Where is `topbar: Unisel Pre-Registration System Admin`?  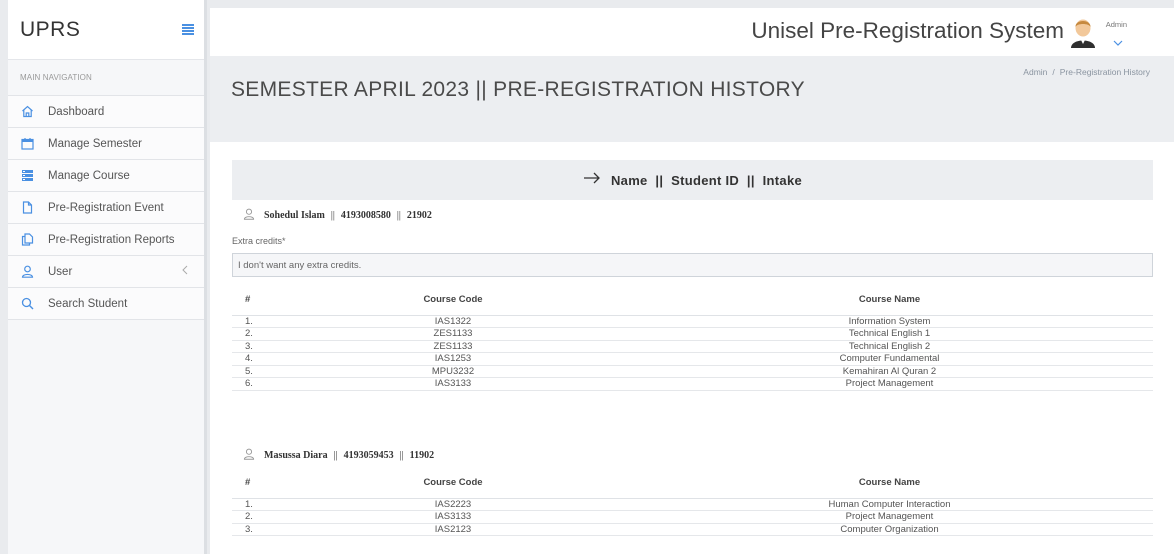 topbar: Unisel Pre-Registration System Admin is located at coordinates (692, 32).